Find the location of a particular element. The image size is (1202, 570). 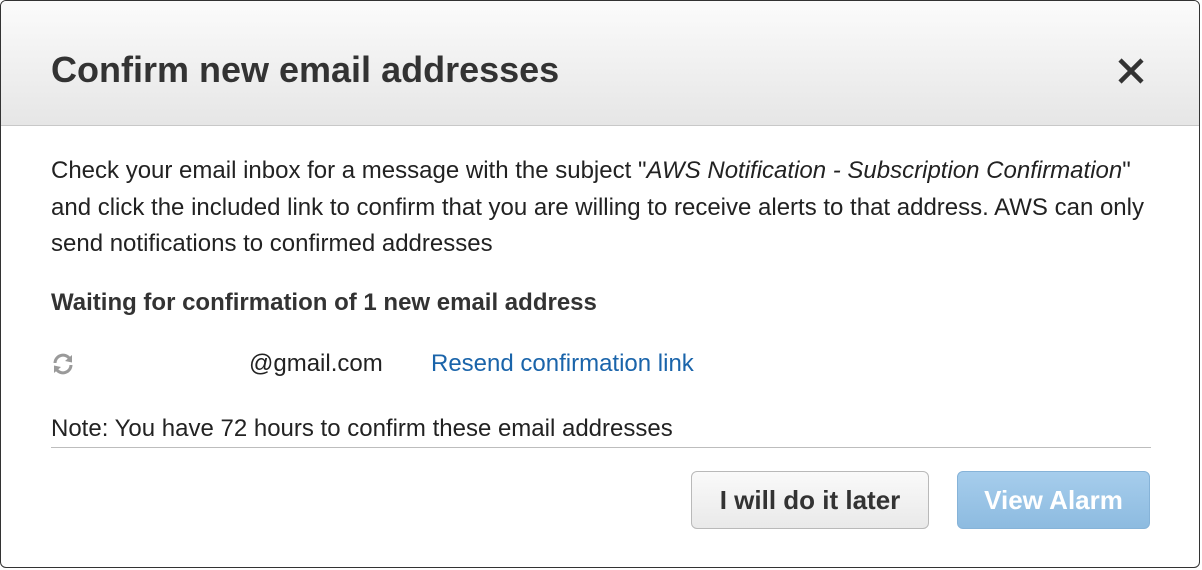

footer-divider is located at coordinates (601, 447).